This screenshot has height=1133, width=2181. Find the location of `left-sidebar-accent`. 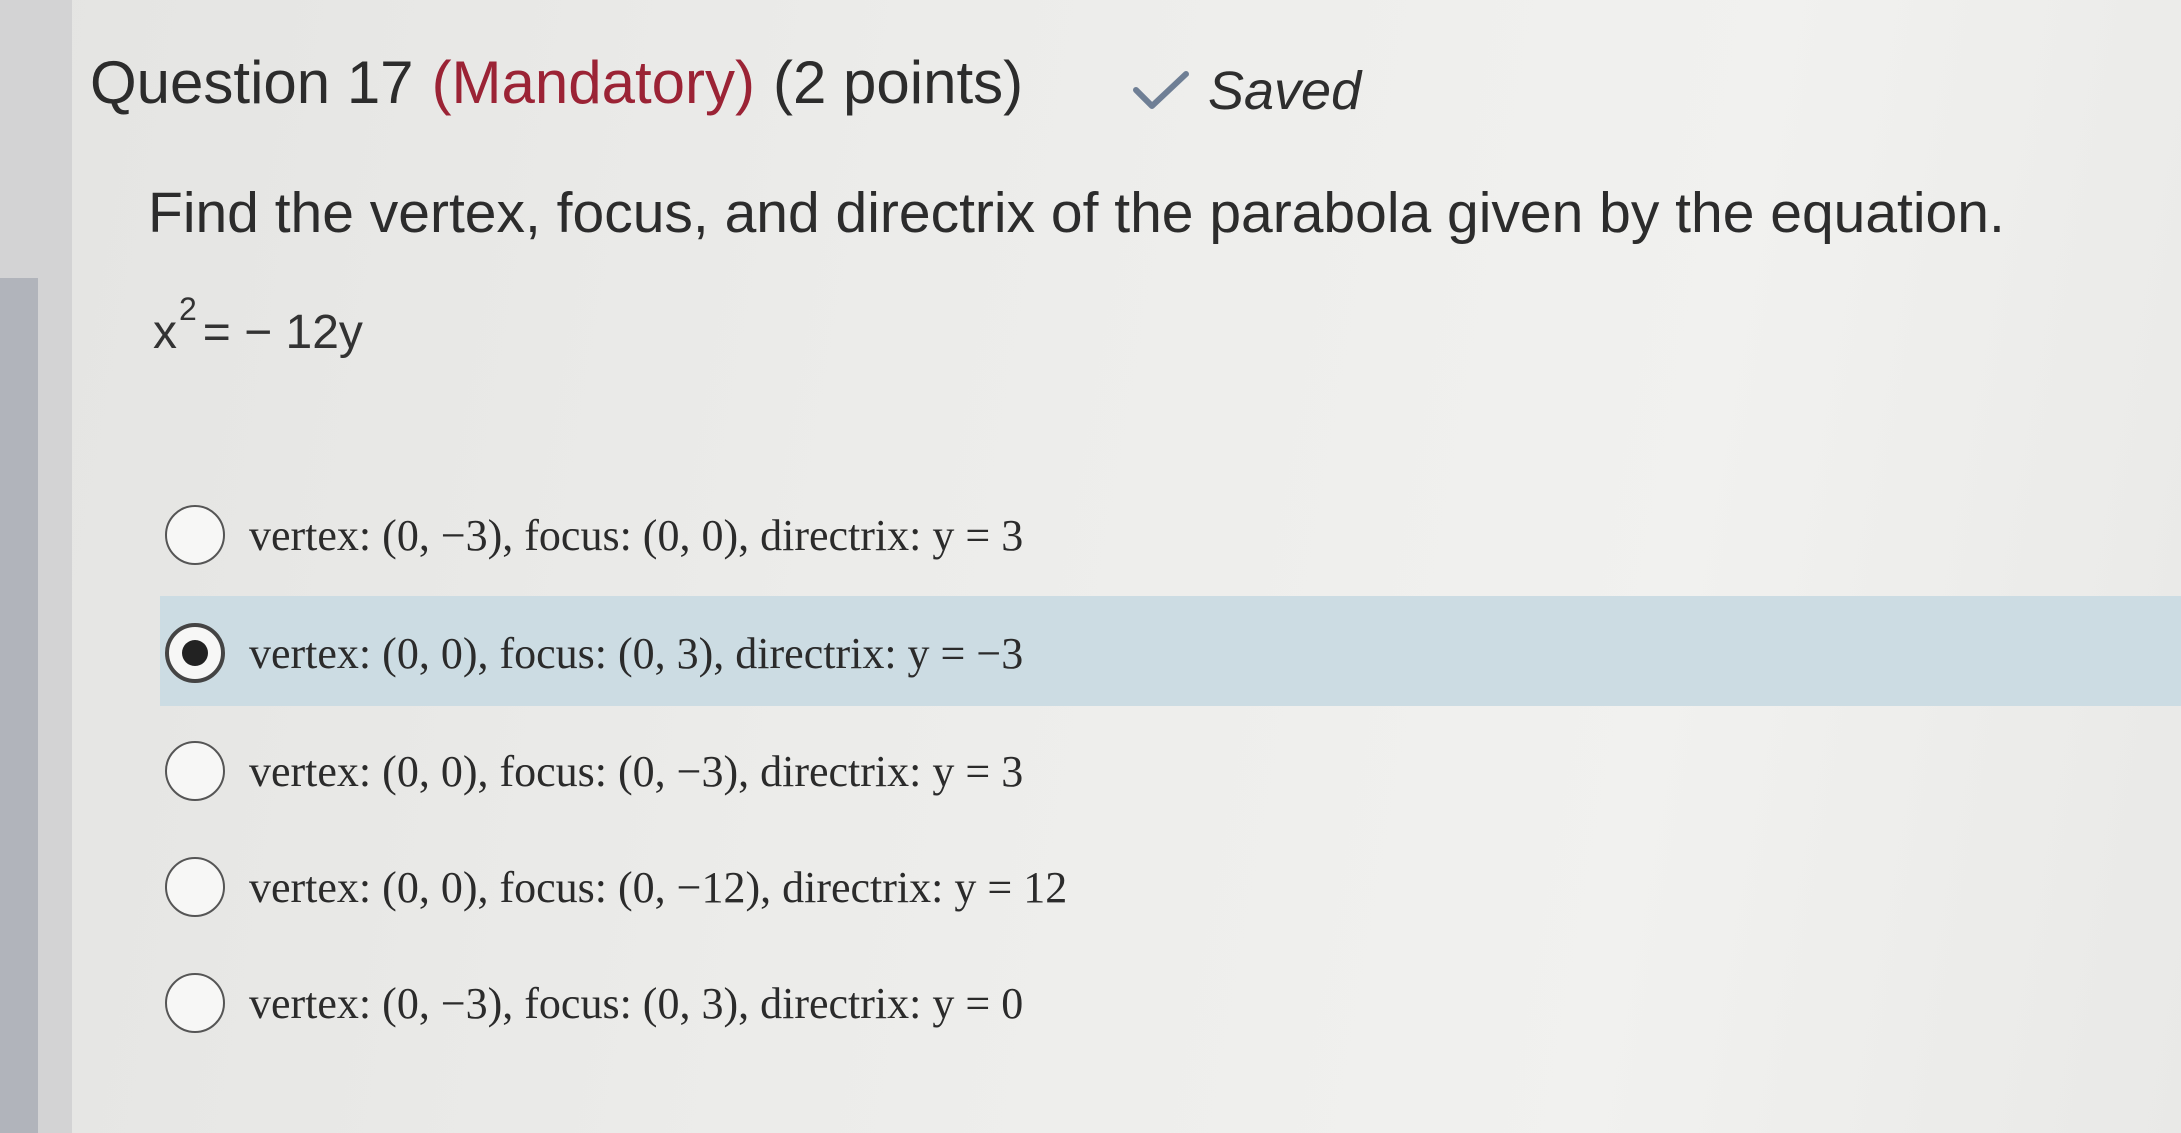

left-sidebar-accent is located at coordinates (19, 705).